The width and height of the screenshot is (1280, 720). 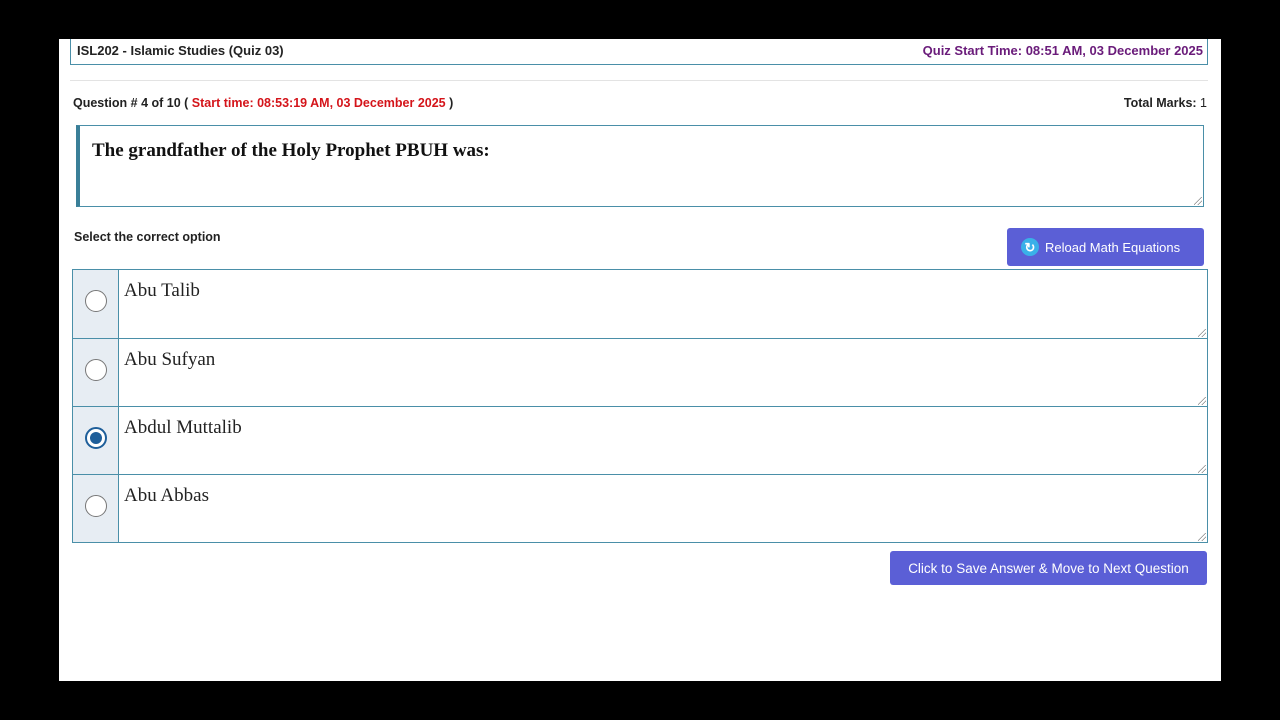 What do you see at coordinates (166, 495) in the screenshot?
I see `option-text-4: Abu Abbas` at bounding box center [166, 495].